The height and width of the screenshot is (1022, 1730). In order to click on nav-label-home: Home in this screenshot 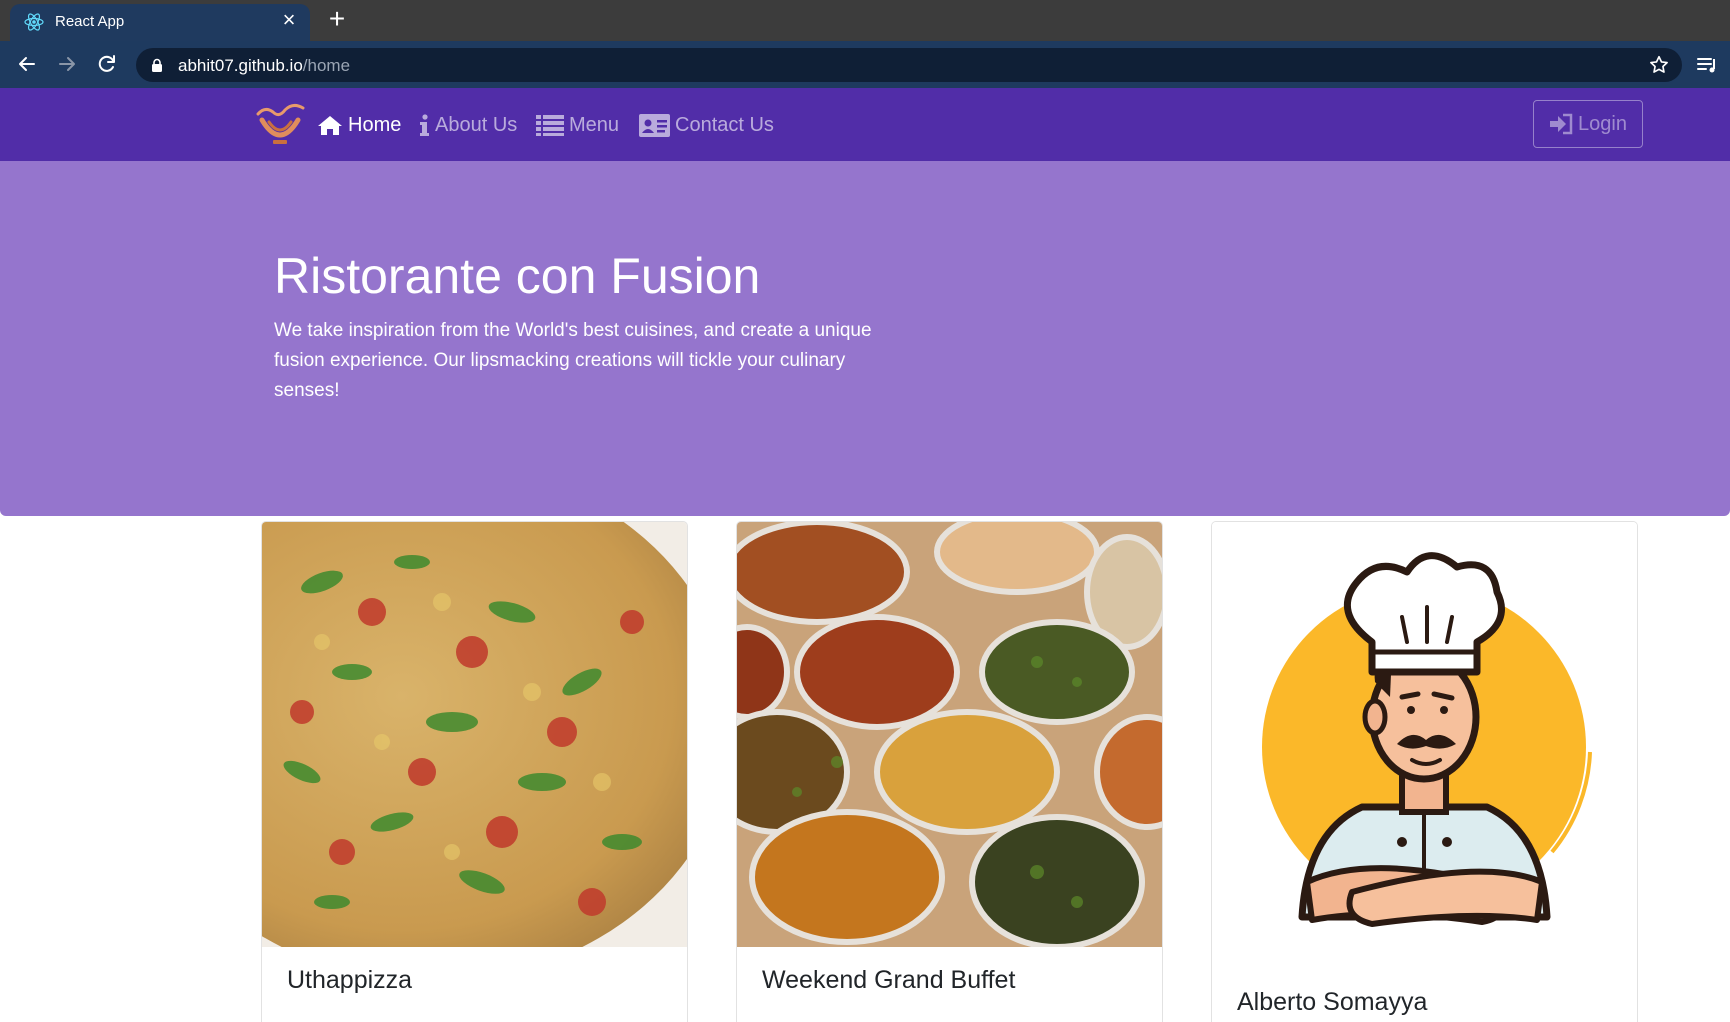, I will do `click(375, 124)`.